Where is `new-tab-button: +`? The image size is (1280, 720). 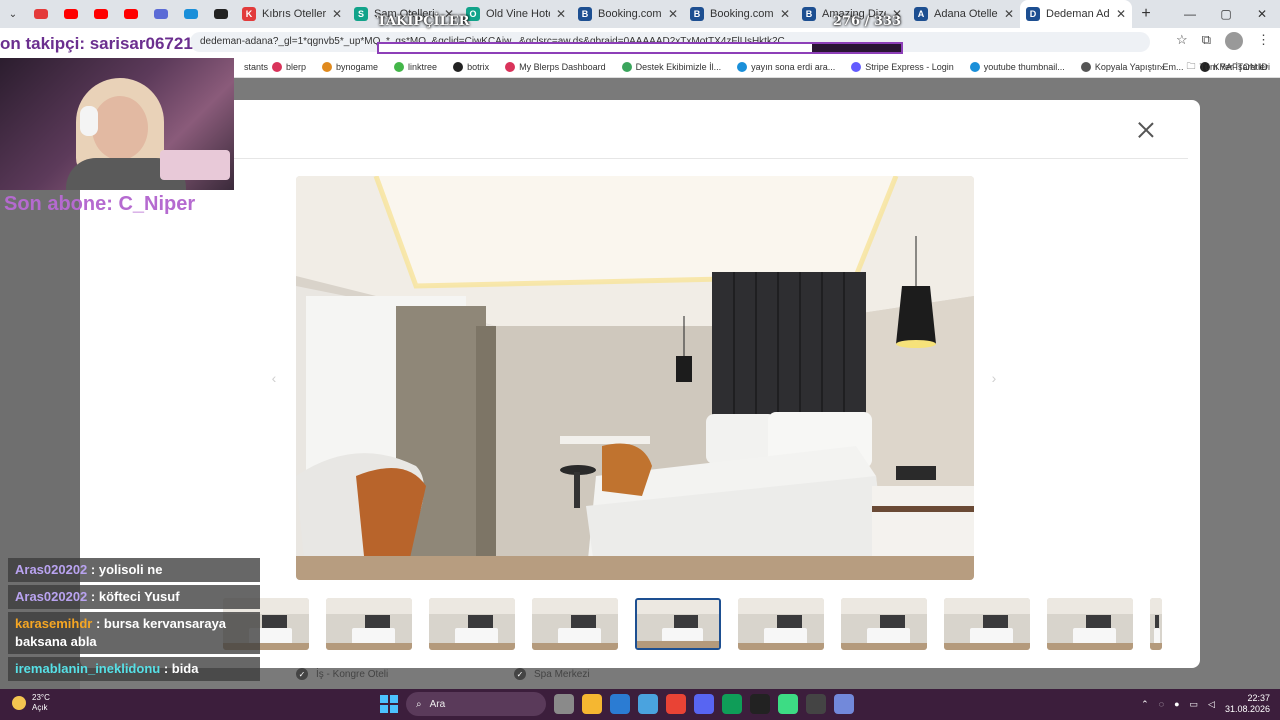
new-tab-button: + is located at coordinates (1146, 14).